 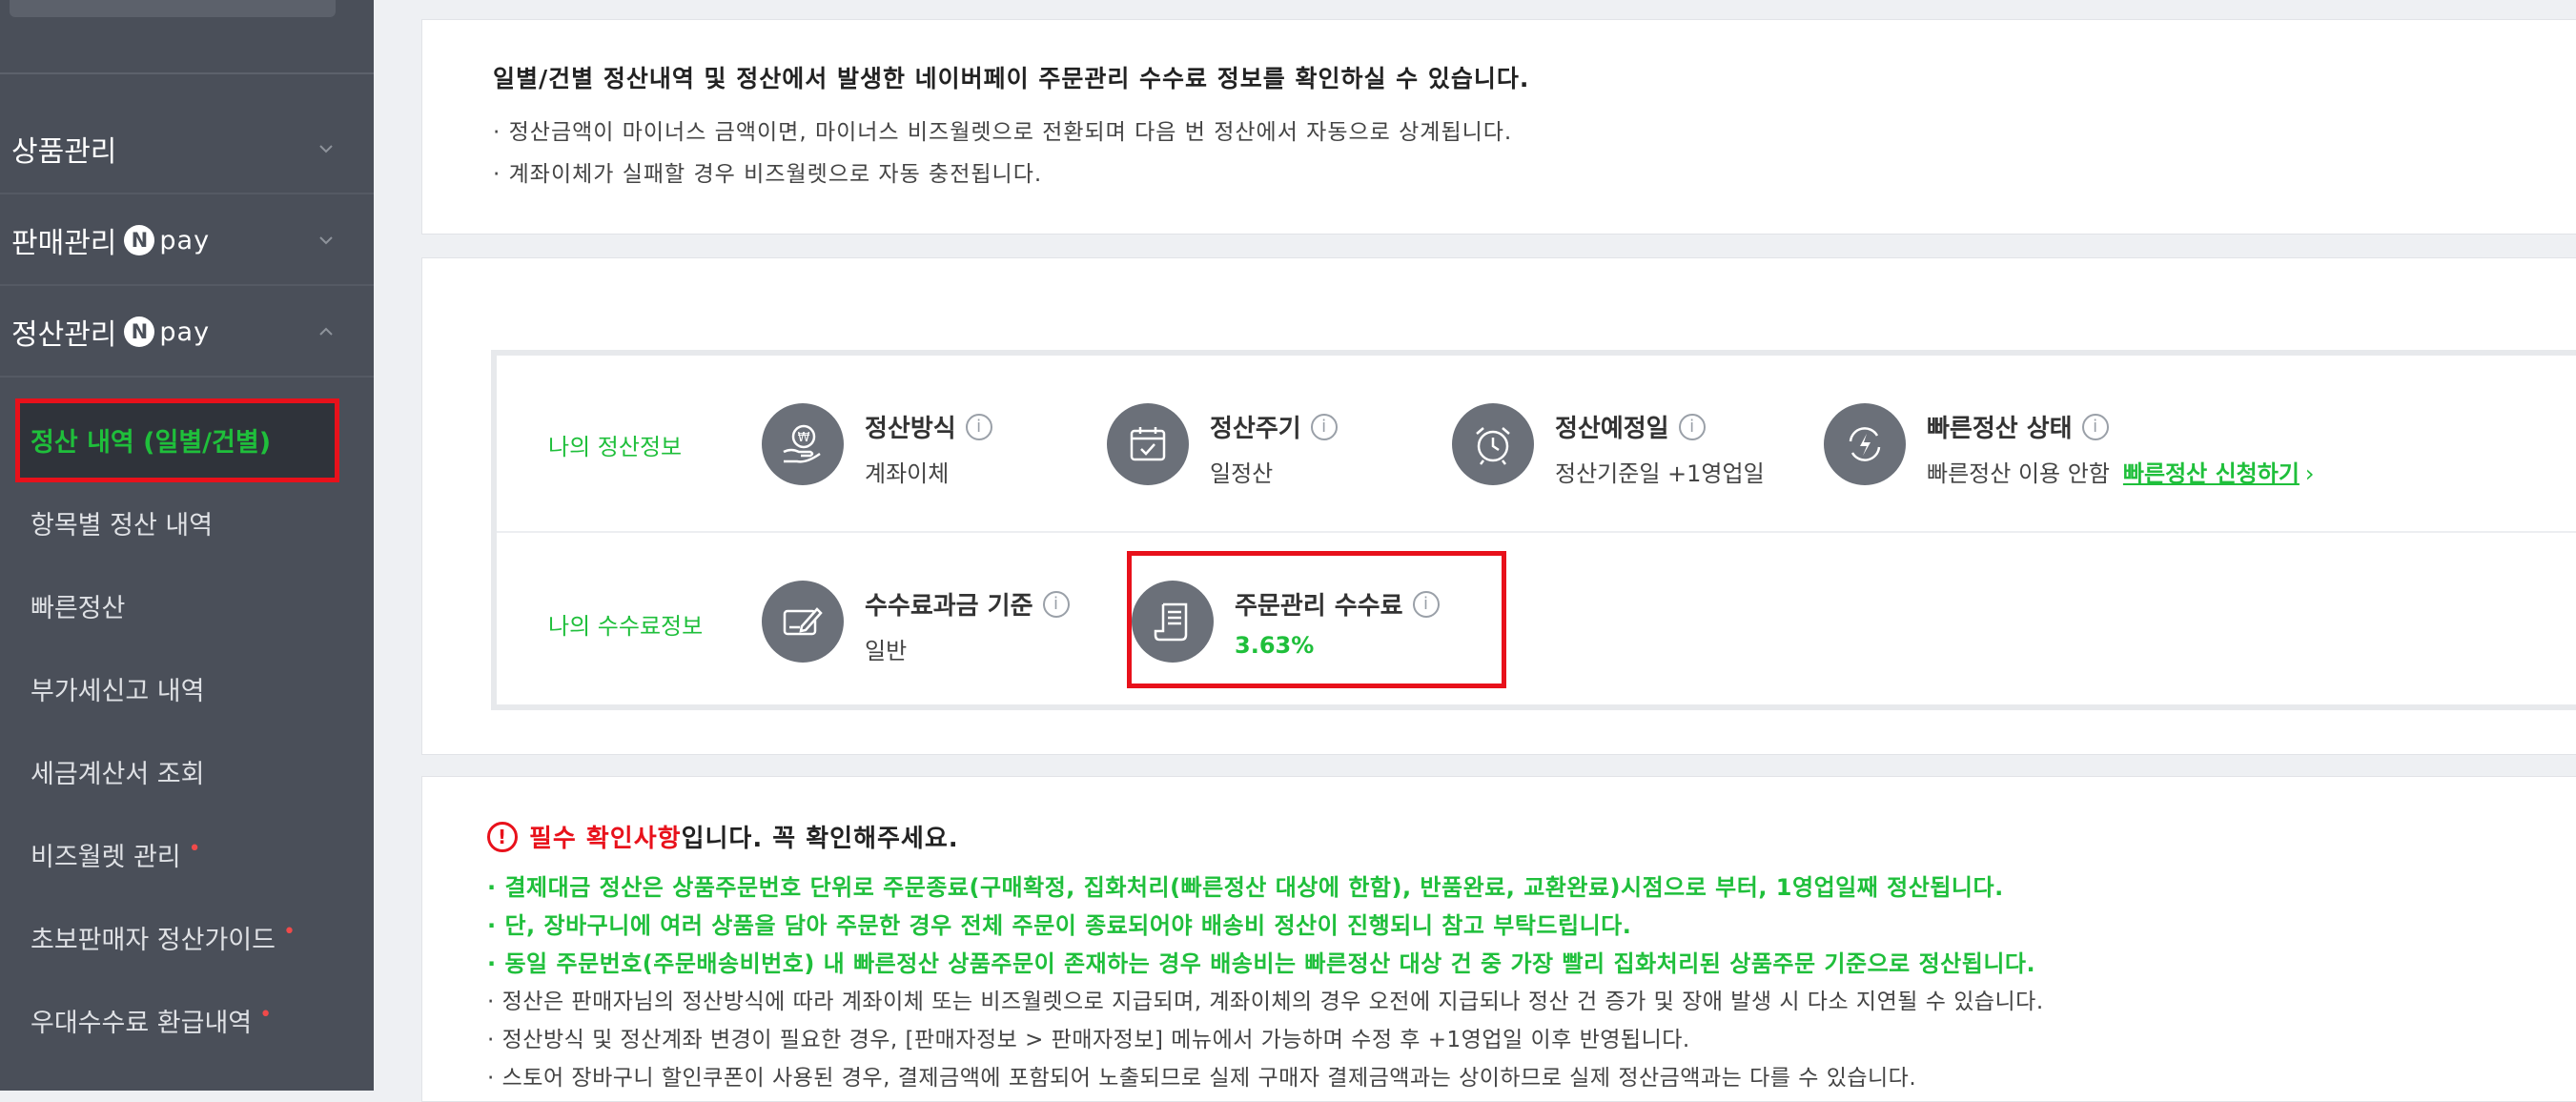 I want to click on lightning-icon, so click(x=1865, y=444).